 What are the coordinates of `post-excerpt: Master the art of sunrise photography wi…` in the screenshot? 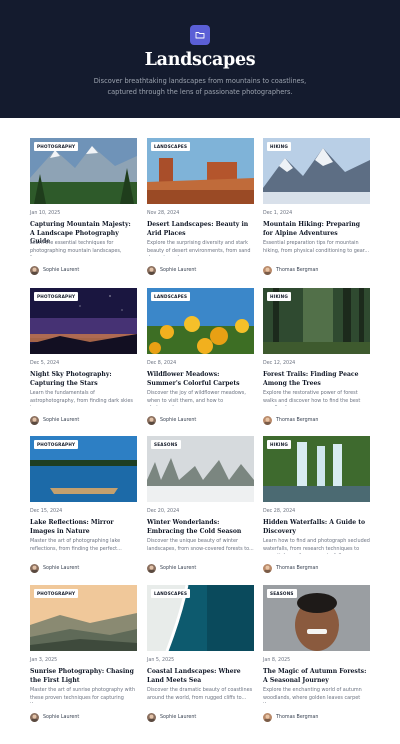 It's located at (83, 695).